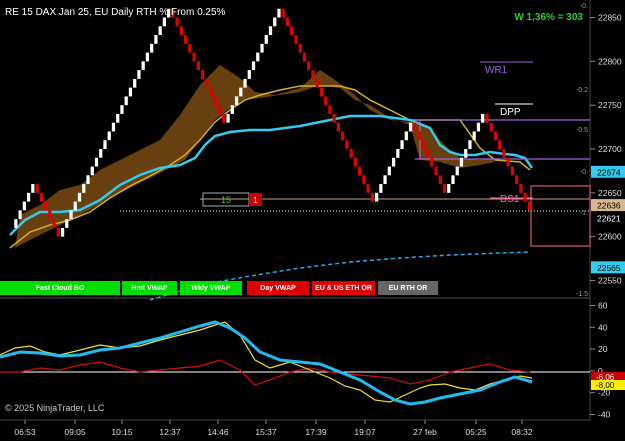  I want to click on wr1-label: WR1, so click(496, 70).